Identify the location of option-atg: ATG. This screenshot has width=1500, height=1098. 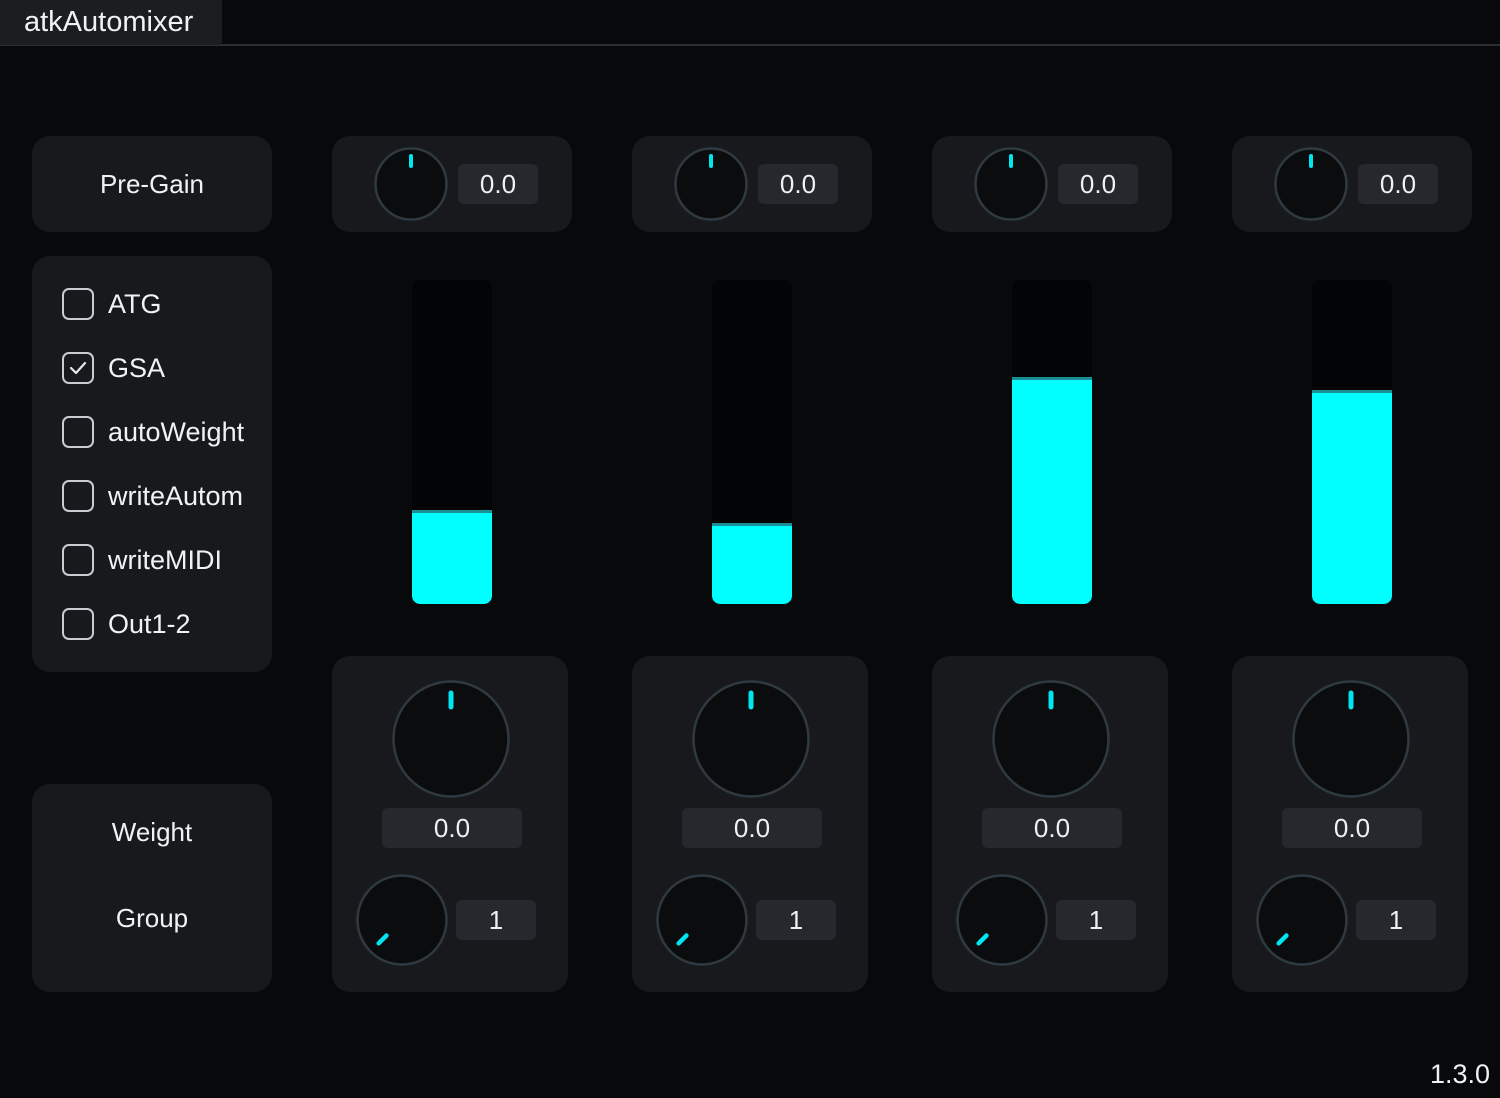
(112, 304).